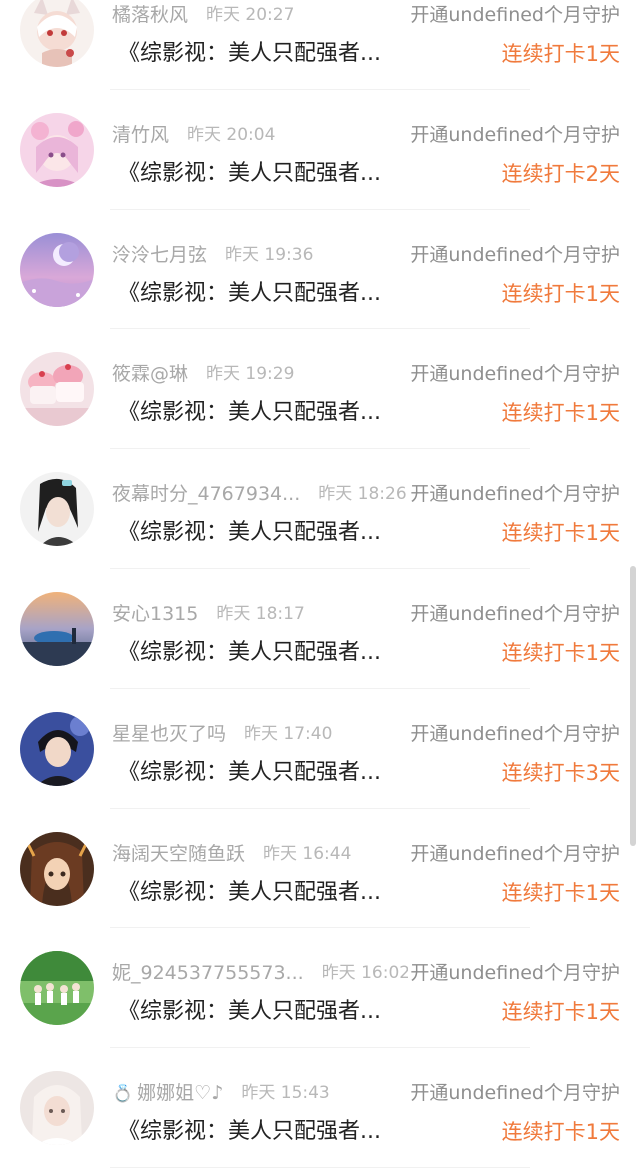 Image resolution: width=640 pixels, height=1169 pixels. Describe the element at coordinates (203, 374) in the screenshot. I see `row-meta: 筱霖@琳 昨天 19:29` at that location.